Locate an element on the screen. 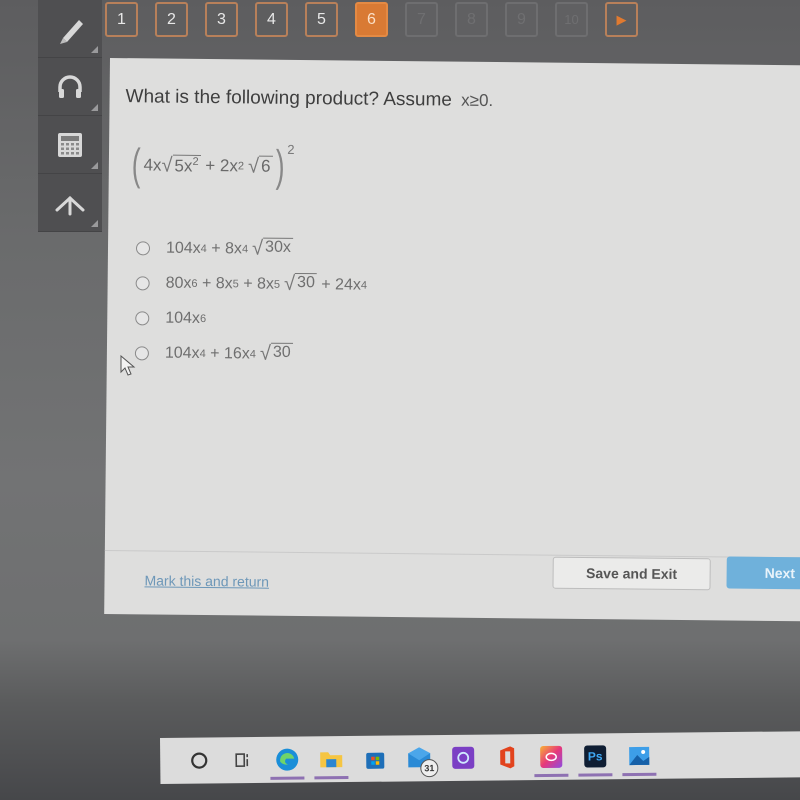 The height and width of the screenshot is (800, 800). compass-icon is located at coordinates (70, 205).